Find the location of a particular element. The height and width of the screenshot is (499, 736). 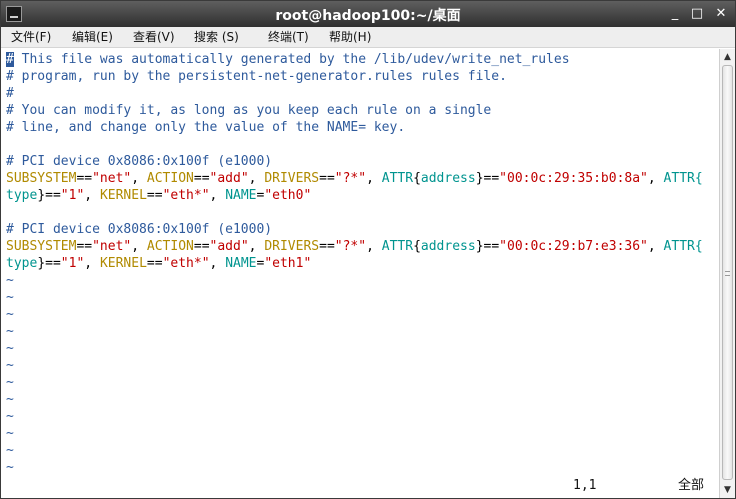

syntax-token: # is located at coordinates (10, 93).